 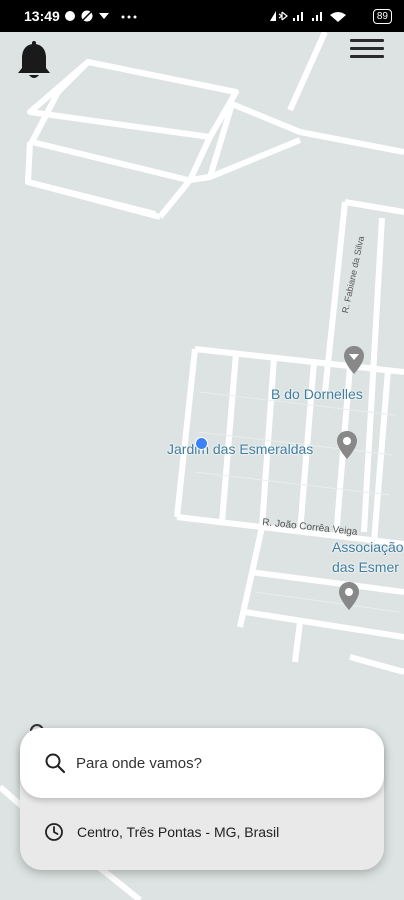 What do you see at coordinates (70, 16) in the screenshot?
I see `messenger-icon` at bounding box center [70, 16].